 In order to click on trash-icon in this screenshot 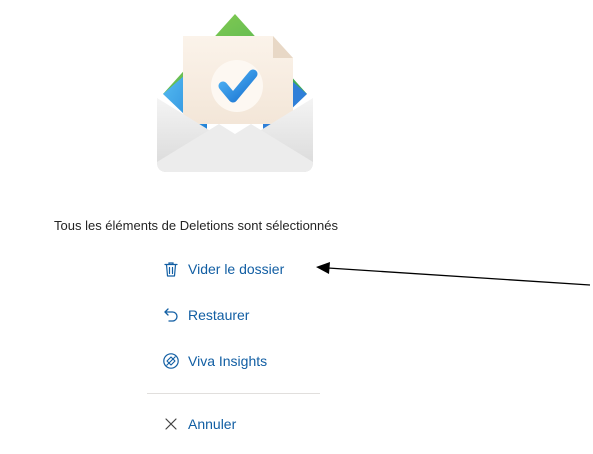, I will do `click(171, 269)`.